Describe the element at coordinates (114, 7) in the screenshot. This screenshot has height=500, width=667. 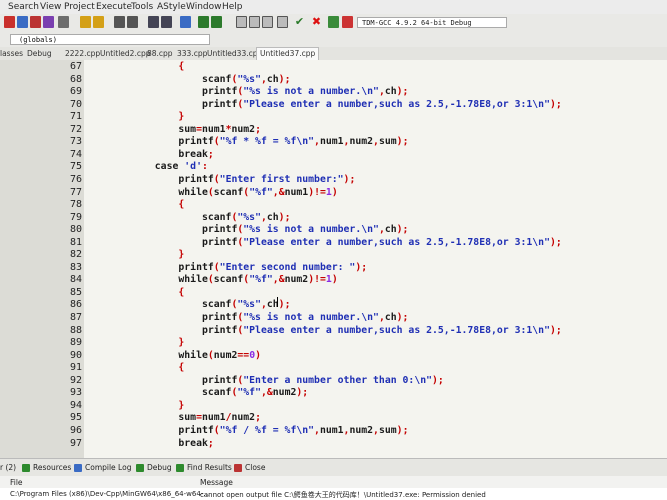
I see `menu-execute: Execute` at that location.